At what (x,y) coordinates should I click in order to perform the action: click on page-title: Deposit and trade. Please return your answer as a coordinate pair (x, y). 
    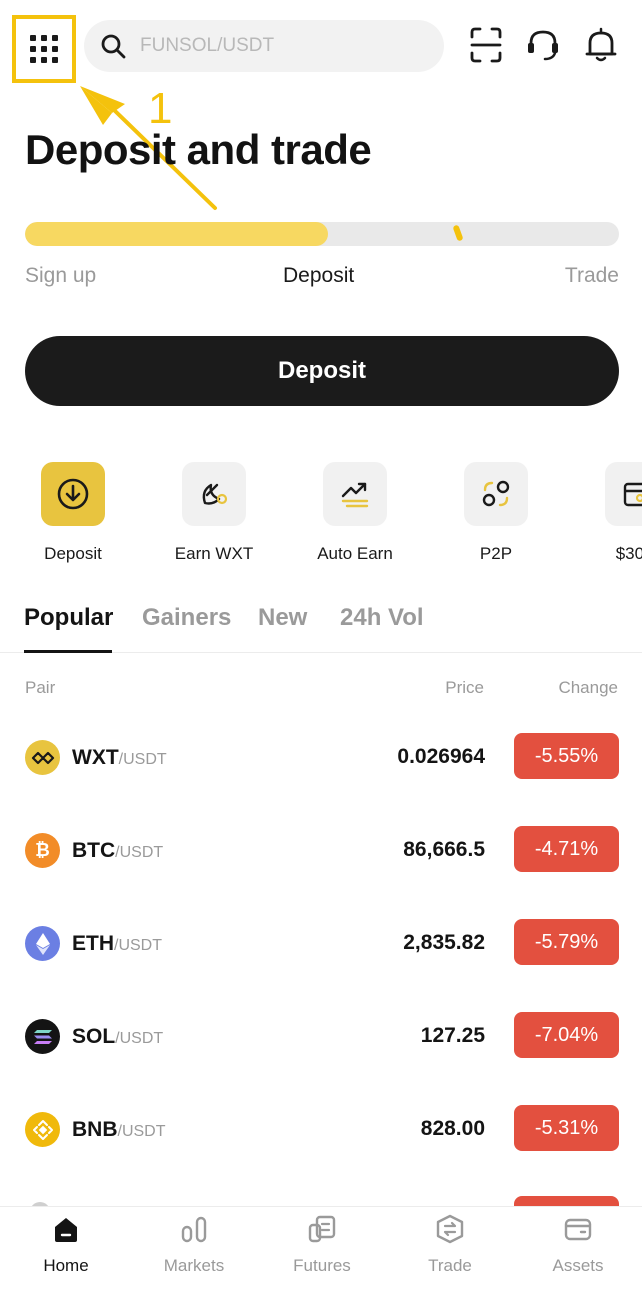
    Looking at the image, I should click on (198, 149).